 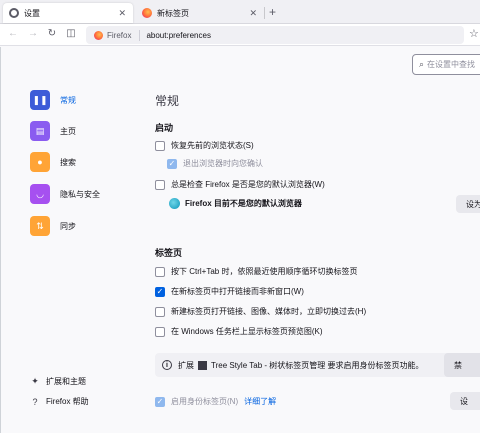 I want to click on sidebar-item-label: 搜索, so click(x=68, y=162).